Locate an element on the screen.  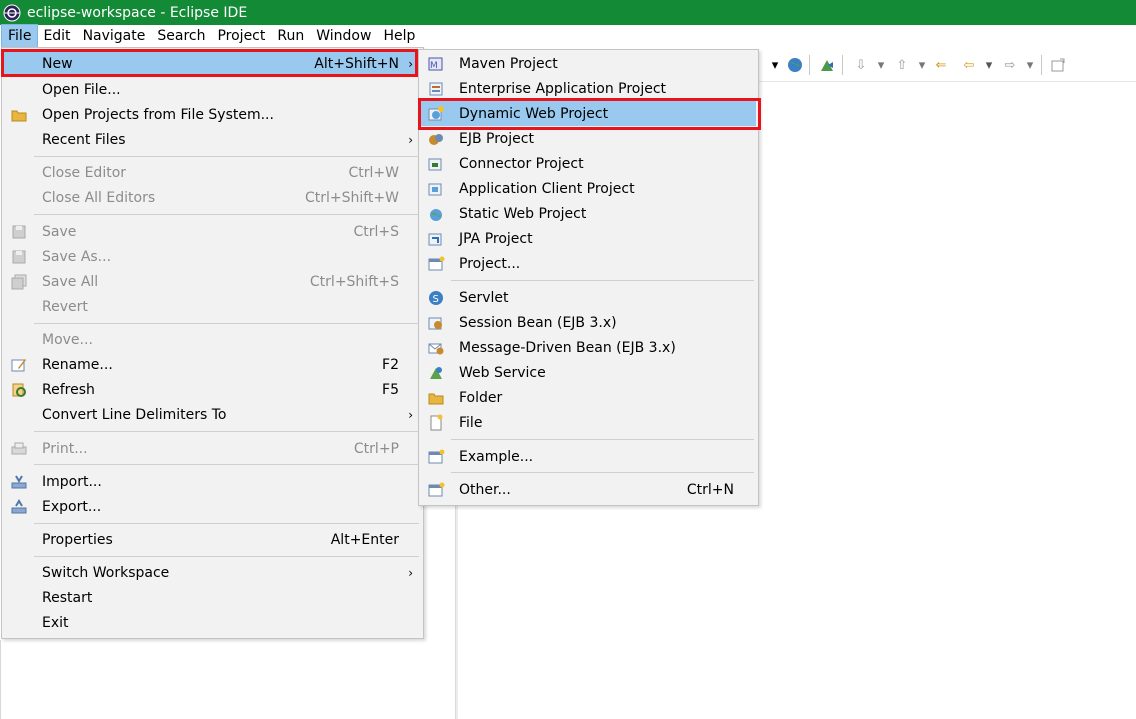
export-icon is located at coordinates (19, 506).